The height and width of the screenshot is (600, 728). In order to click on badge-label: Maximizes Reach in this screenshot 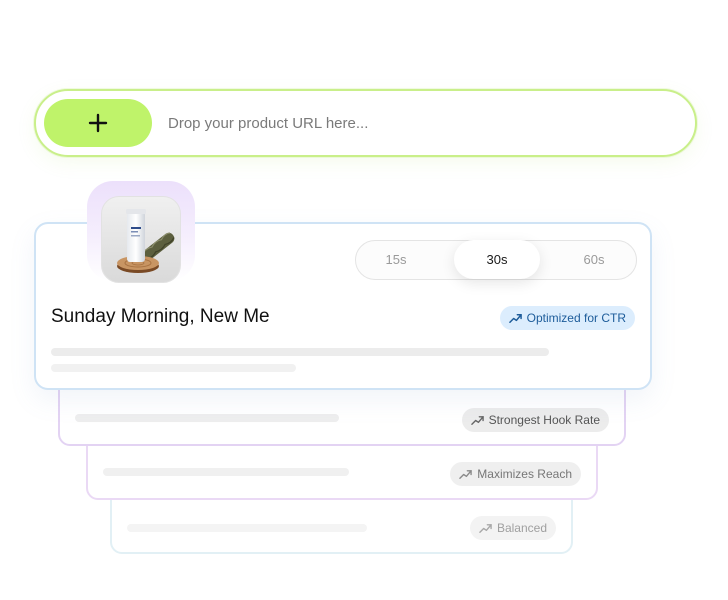, I will do `click(524, 474)`.